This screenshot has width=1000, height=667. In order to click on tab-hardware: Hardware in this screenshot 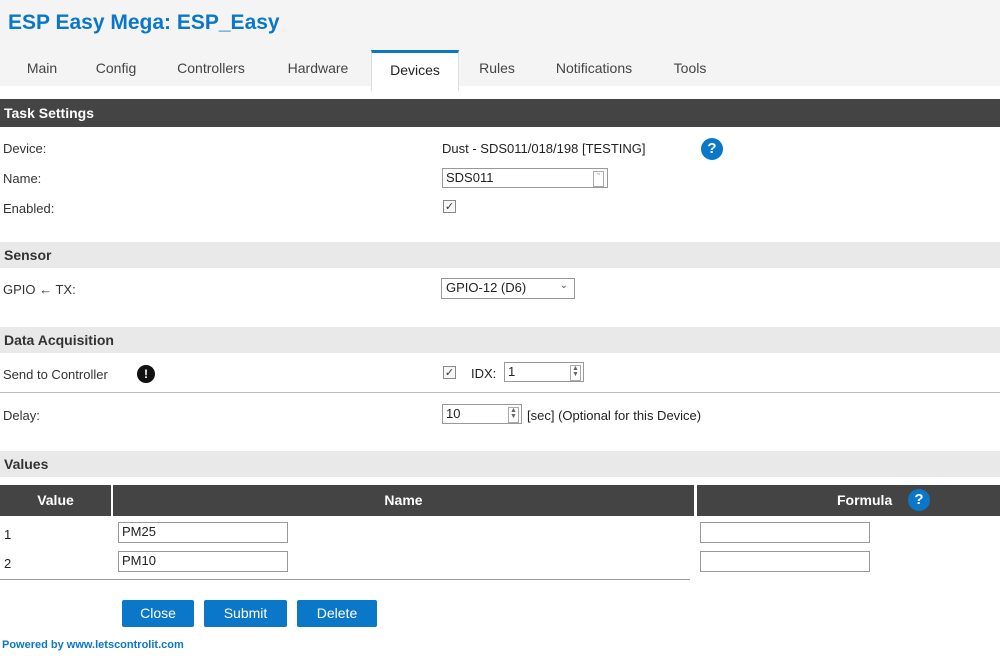, I will do `click(318, 68)`.